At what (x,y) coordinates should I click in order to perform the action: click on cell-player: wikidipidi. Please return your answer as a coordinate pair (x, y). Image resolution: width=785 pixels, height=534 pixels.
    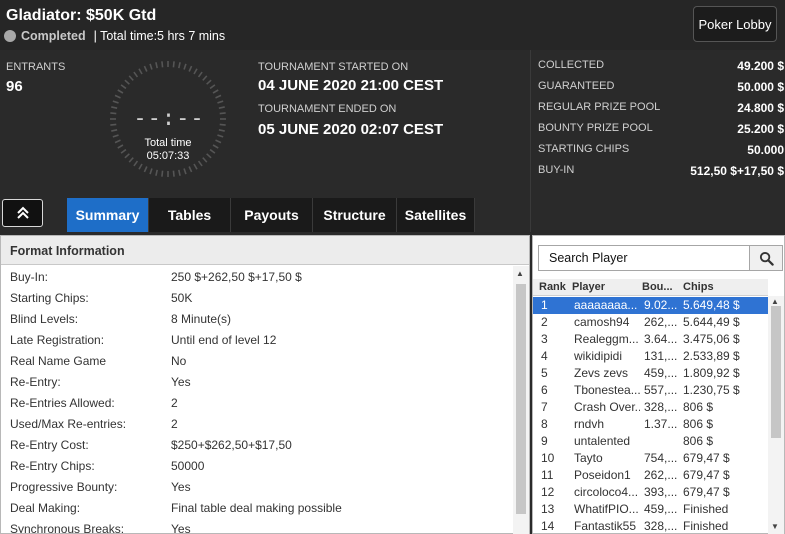
    Looking at the image, I should click on (598, 356).